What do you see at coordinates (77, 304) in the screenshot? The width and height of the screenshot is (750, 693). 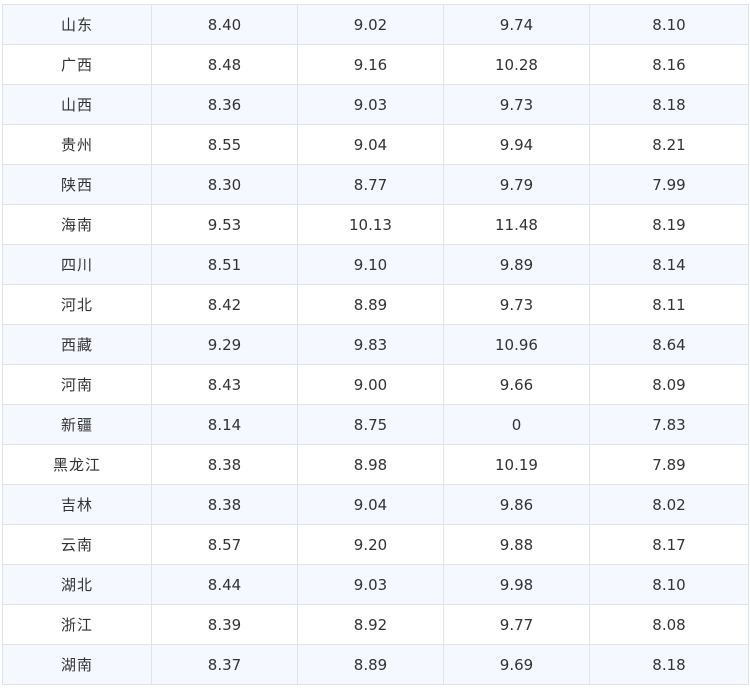 I see `region-cell: 河北` at bounding box center [77, 304].